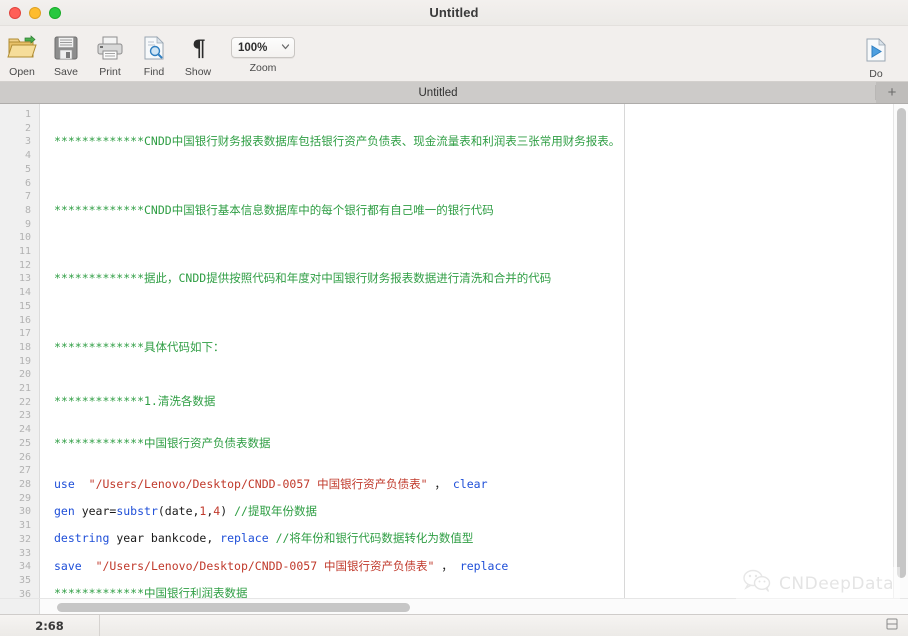 The image size is (908, 636). I want to click on line-number: 30, so click(24, 512).